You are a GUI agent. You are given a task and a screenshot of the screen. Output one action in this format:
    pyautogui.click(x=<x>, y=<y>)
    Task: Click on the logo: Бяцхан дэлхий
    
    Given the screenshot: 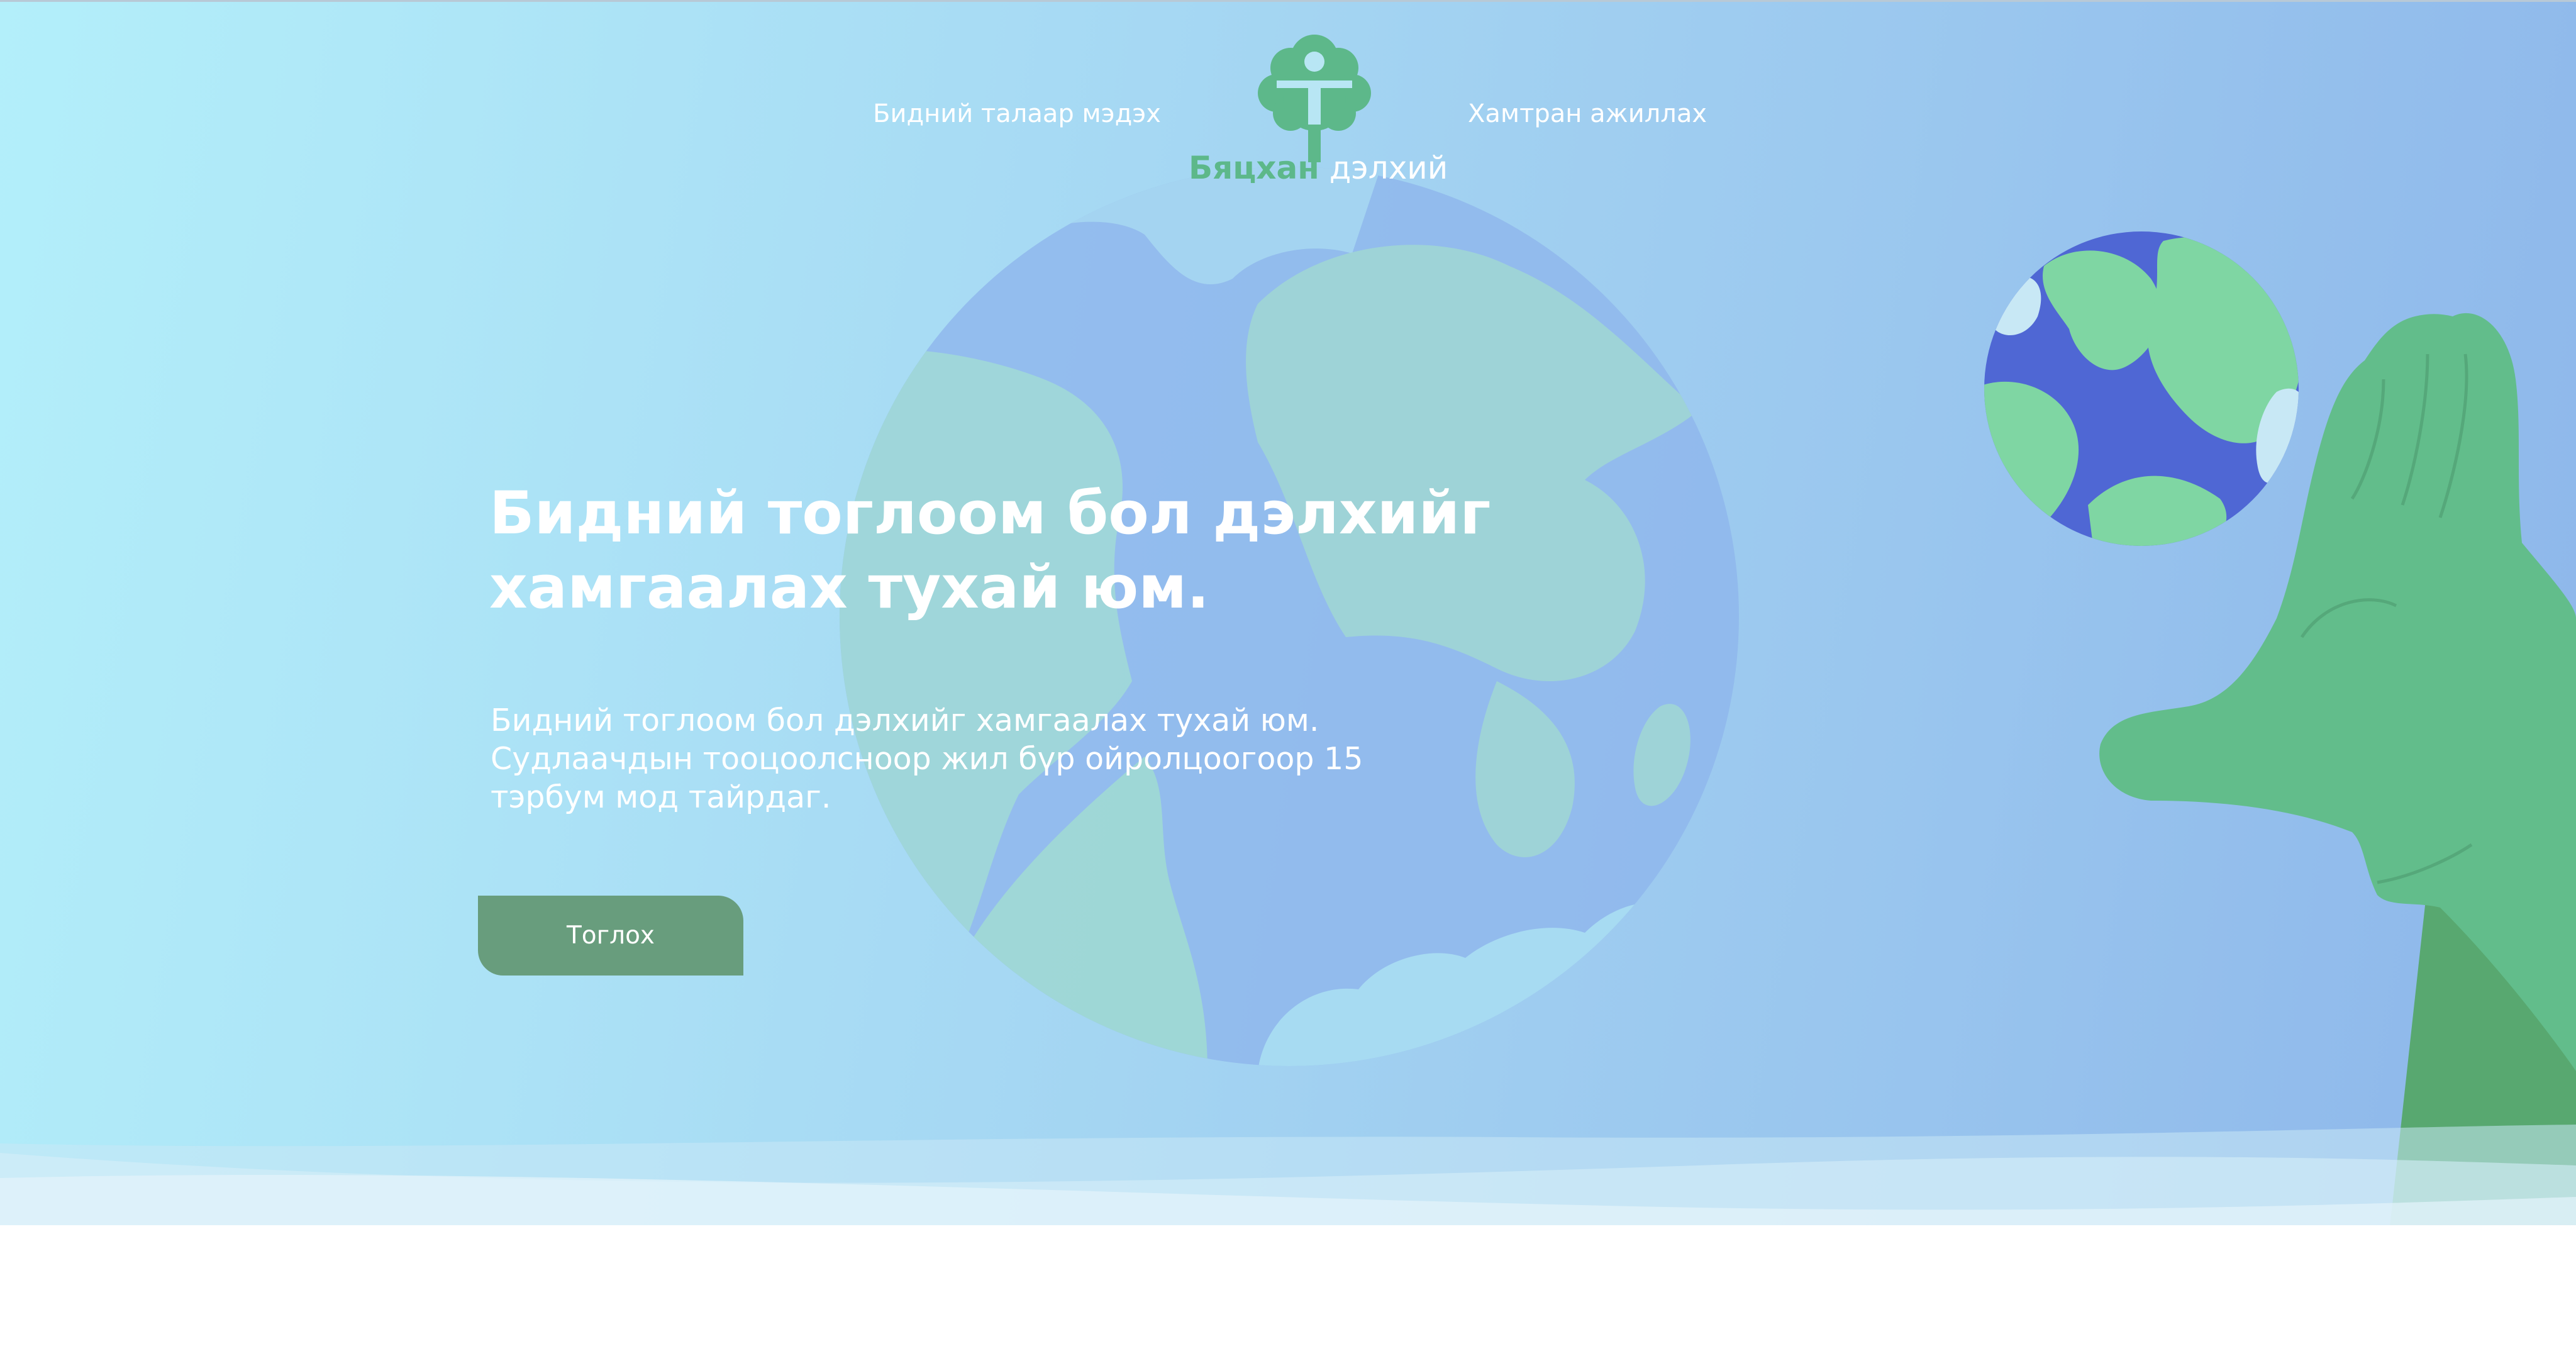 What is the action you would take?
    pyautogui.click(x=1318, y=112)
    